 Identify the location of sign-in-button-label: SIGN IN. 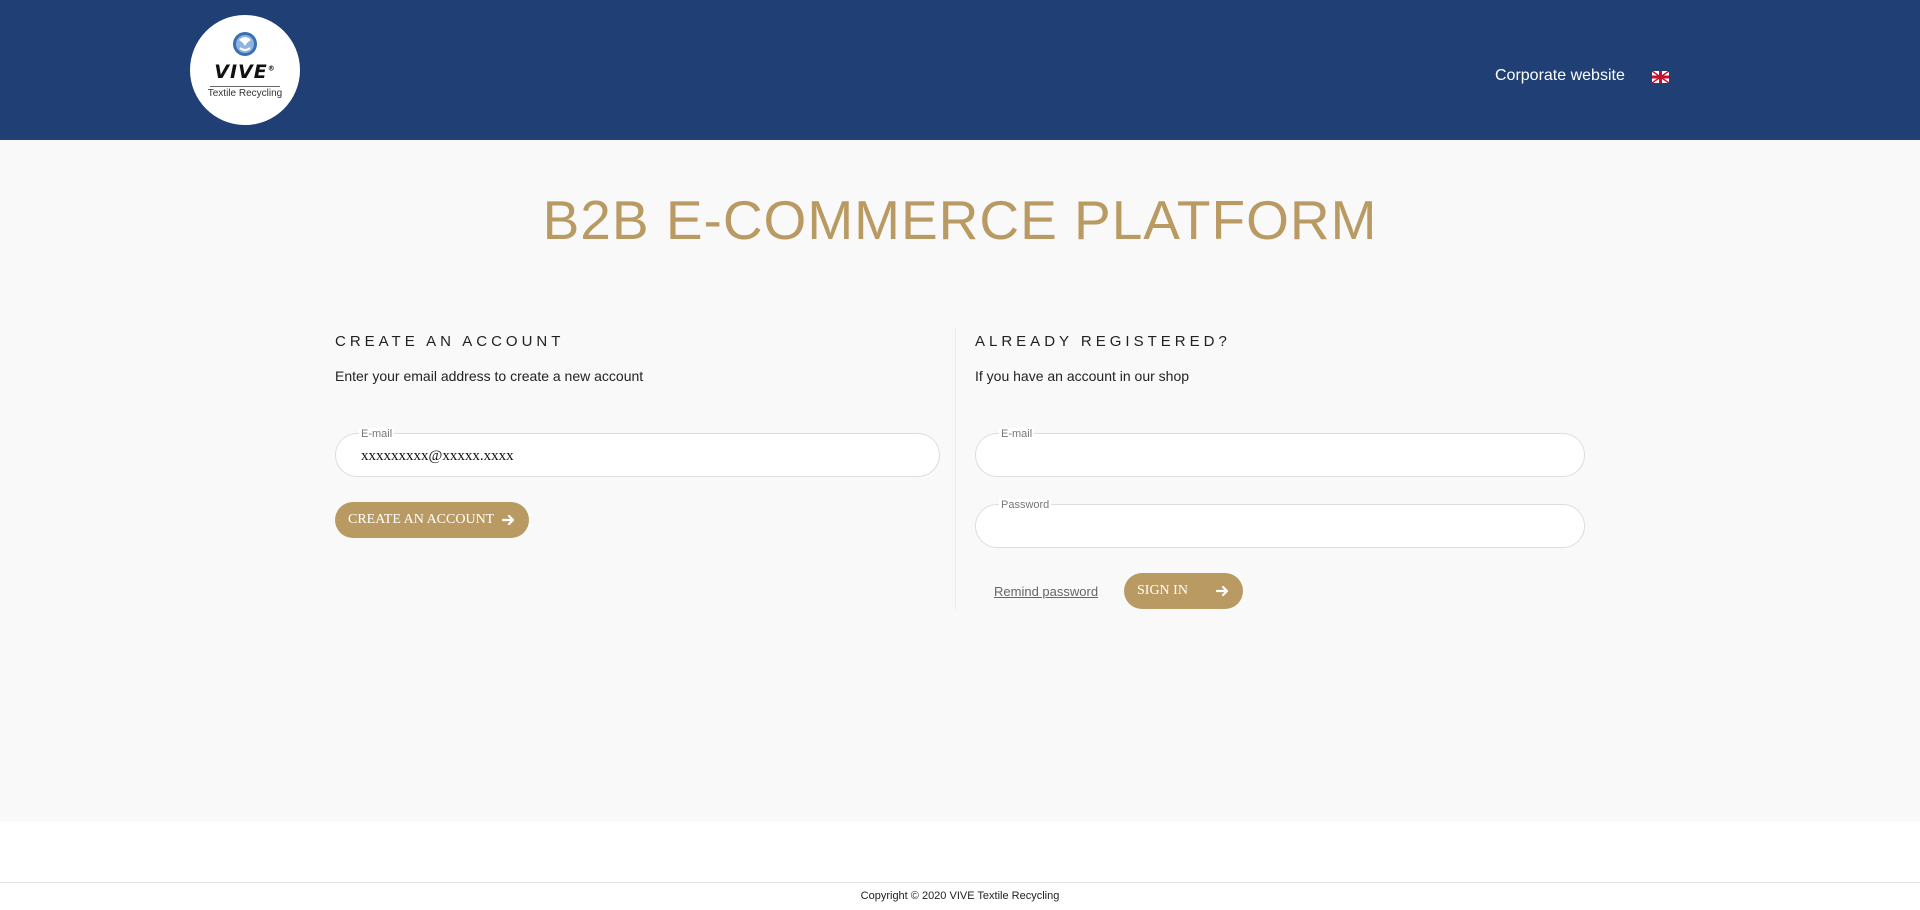
(1162, 590).